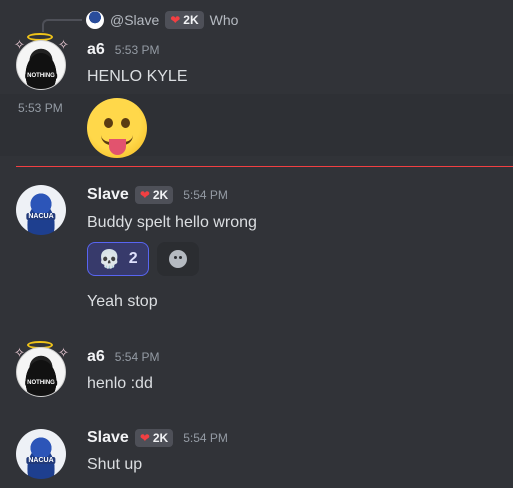 This screenshot has height=488, width=513. I want to click on new-messages-divider, so click(264, 166).